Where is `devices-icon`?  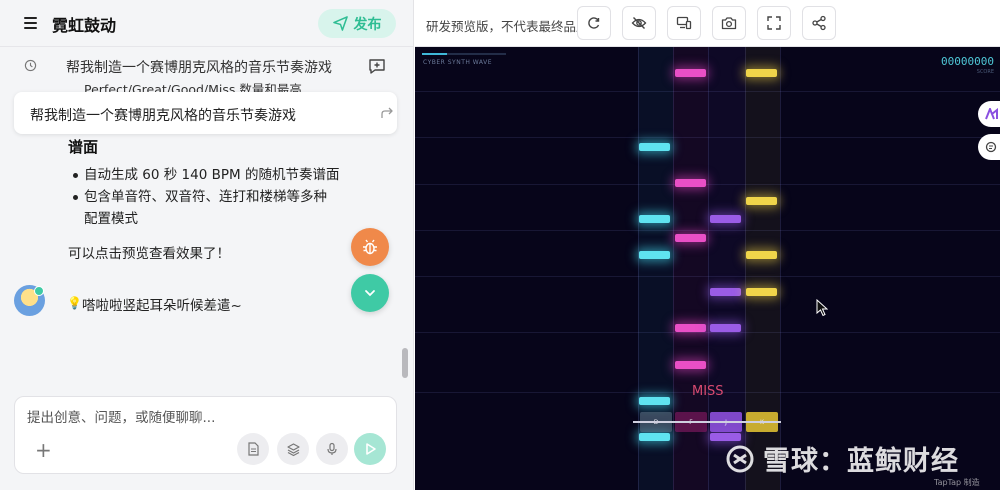 devices-icon is located at coordinates (684, 23).